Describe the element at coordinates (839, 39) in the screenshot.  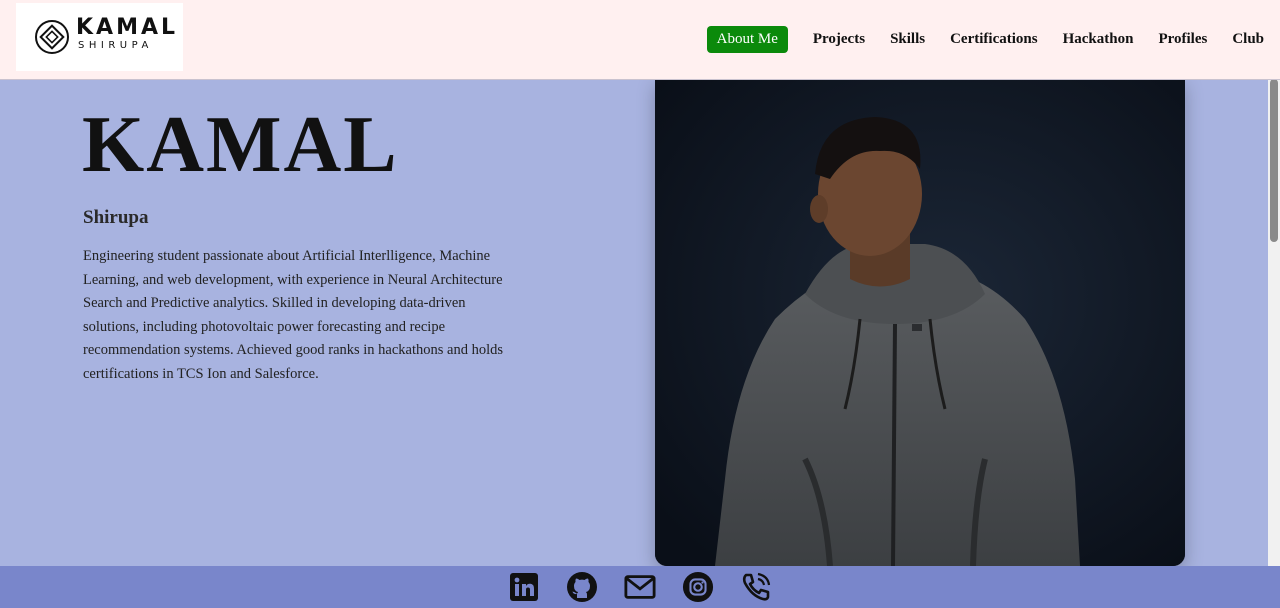
I see `nav-projects: Projects` at that location.